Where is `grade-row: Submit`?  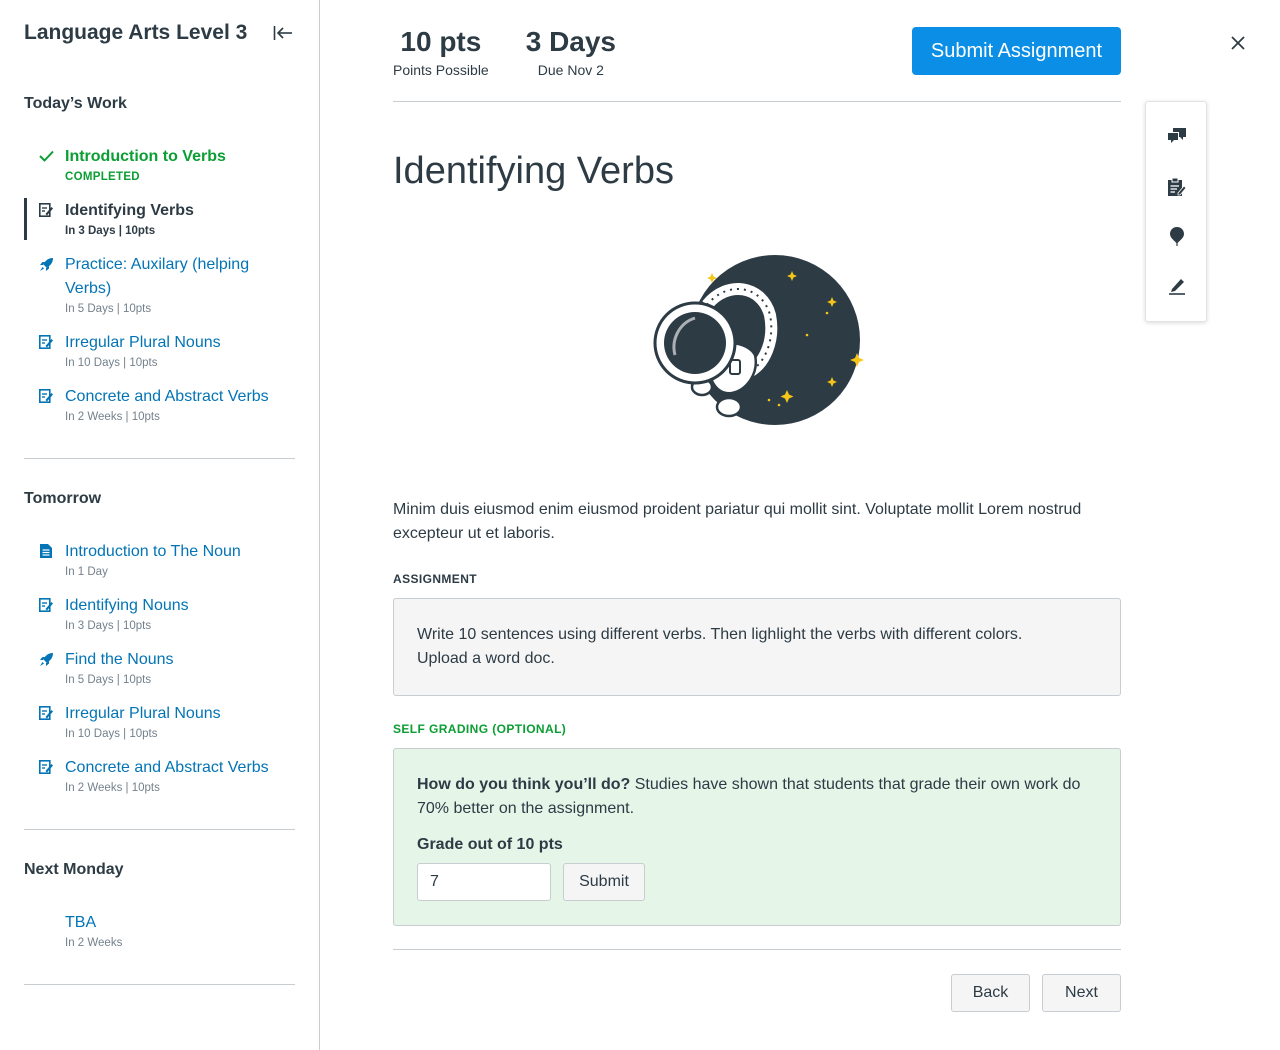
grade-row: Submit is located at coordinates (757, 882).